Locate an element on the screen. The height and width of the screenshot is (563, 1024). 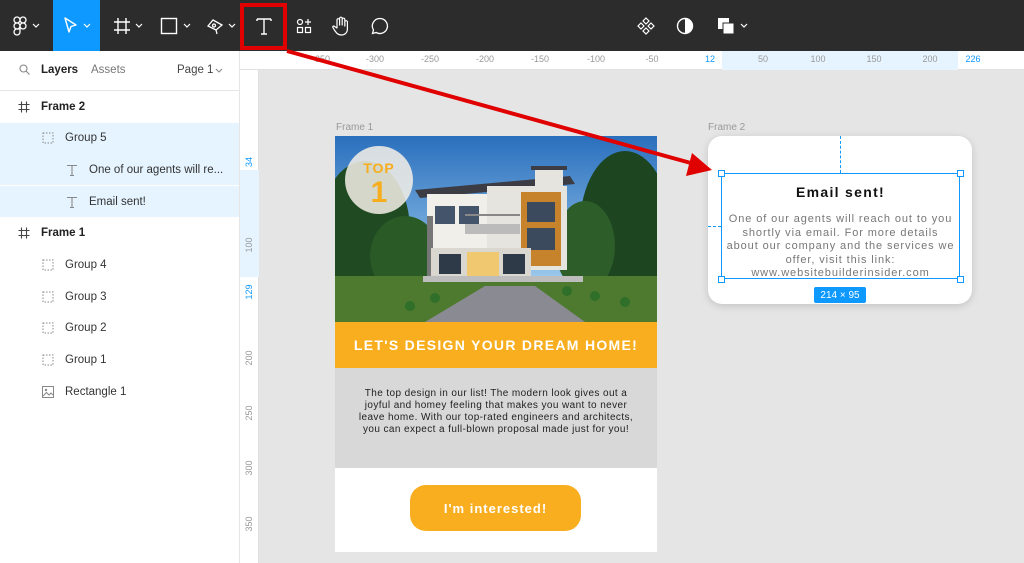
resources-grid-icon is located at coordinates (304, 26).